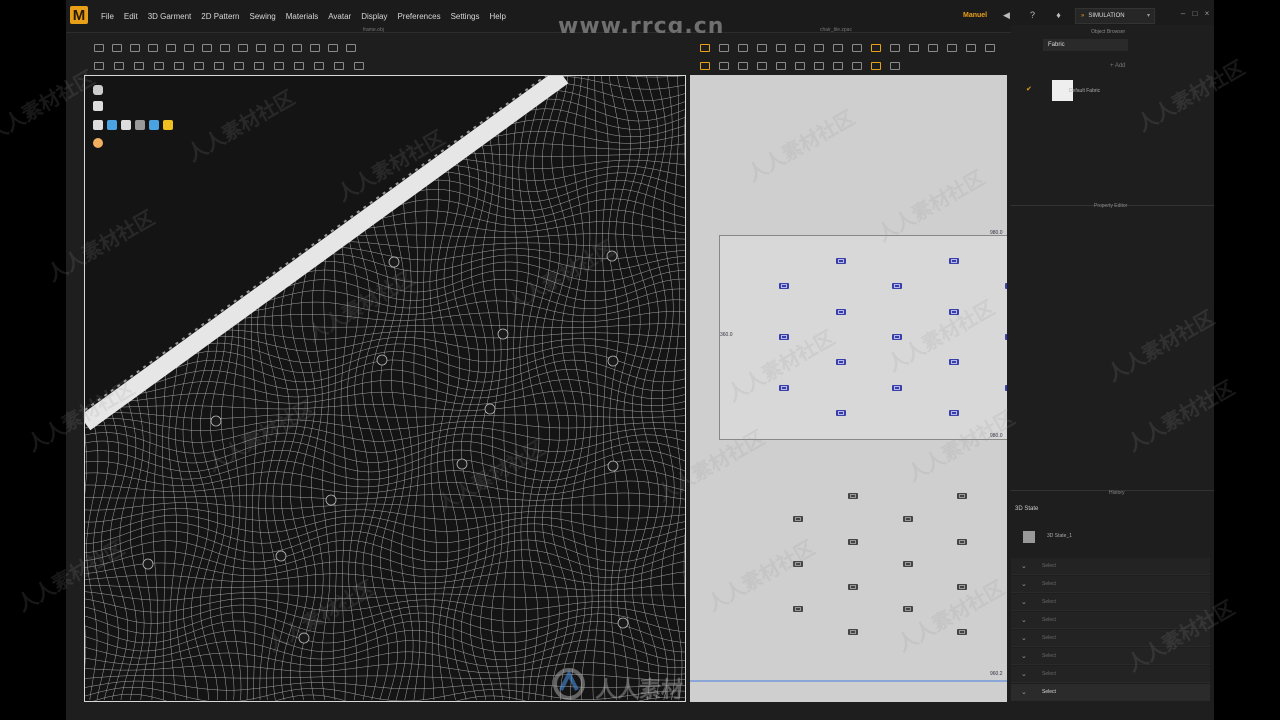  What do you see at coordinates (98, 106) in the screenshot?
I see `avatar-display-icon` at bounding box center [98, 106].